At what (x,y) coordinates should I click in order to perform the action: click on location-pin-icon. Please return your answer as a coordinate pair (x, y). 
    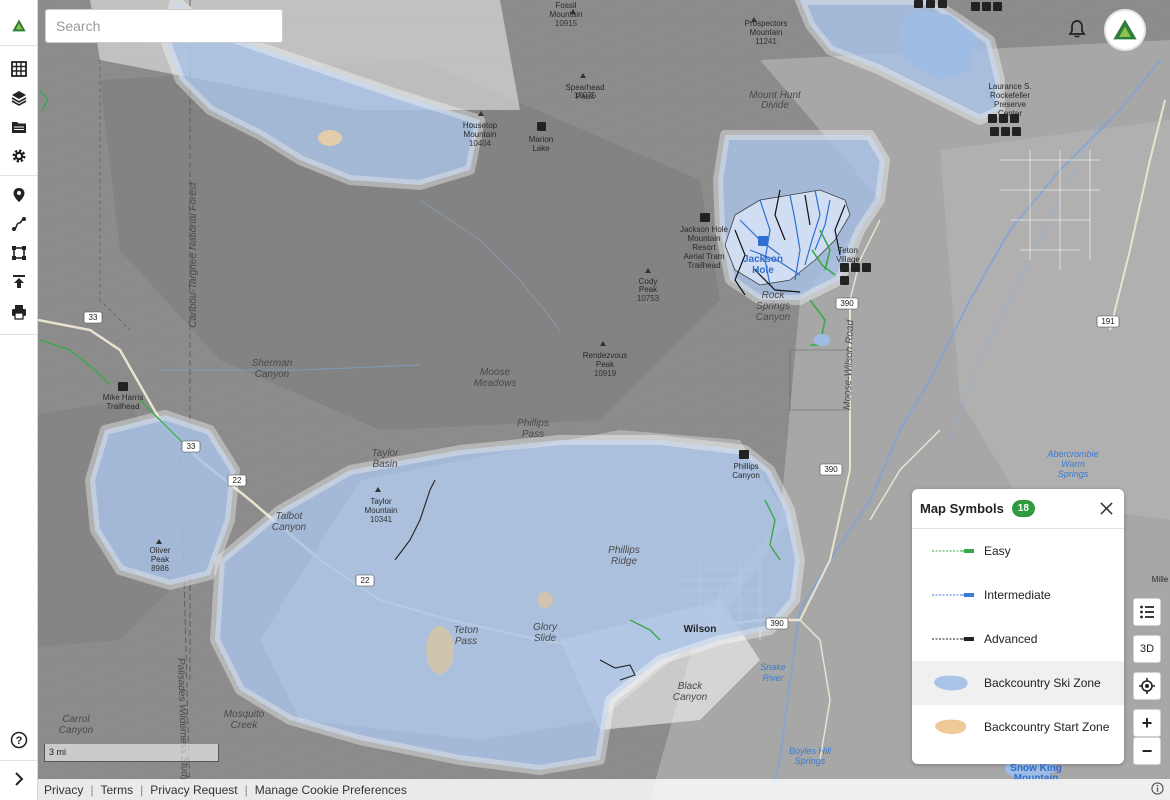
    Looking at the image, I should click on (18, 195).